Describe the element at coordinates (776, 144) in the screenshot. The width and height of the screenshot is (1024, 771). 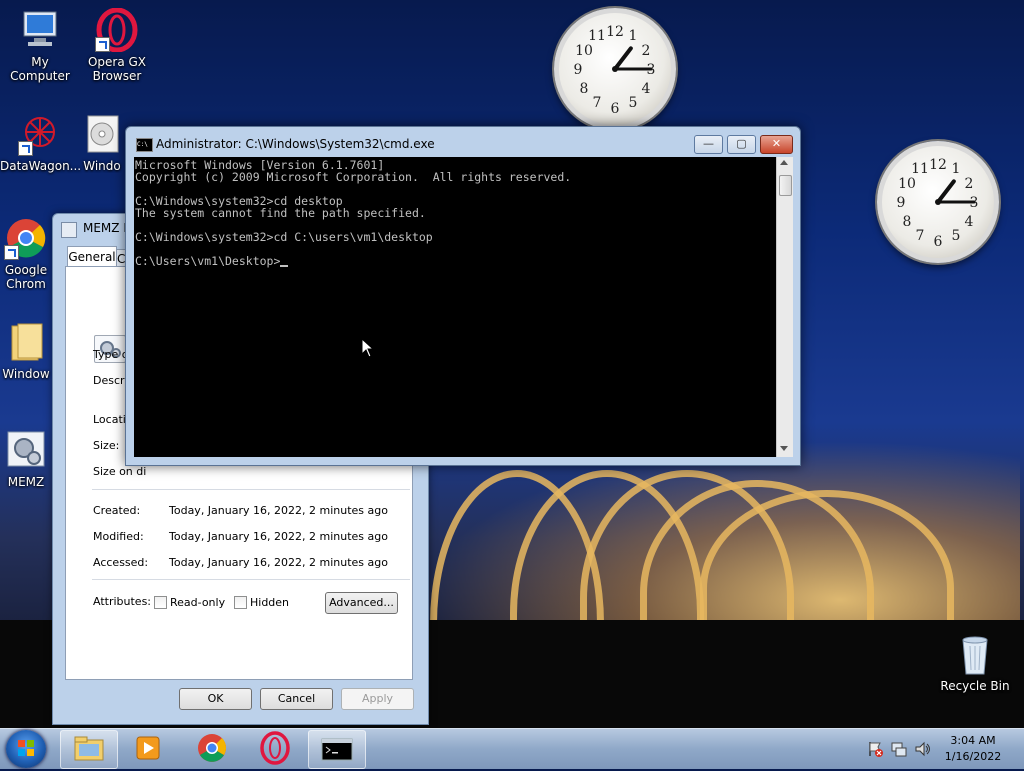
I see `close-button: ✕` at that location.